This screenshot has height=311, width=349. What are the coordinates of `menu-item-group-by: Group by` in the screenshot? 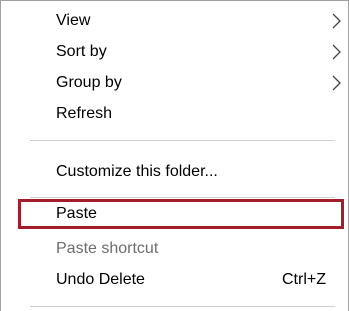 It's located at (175, 83).